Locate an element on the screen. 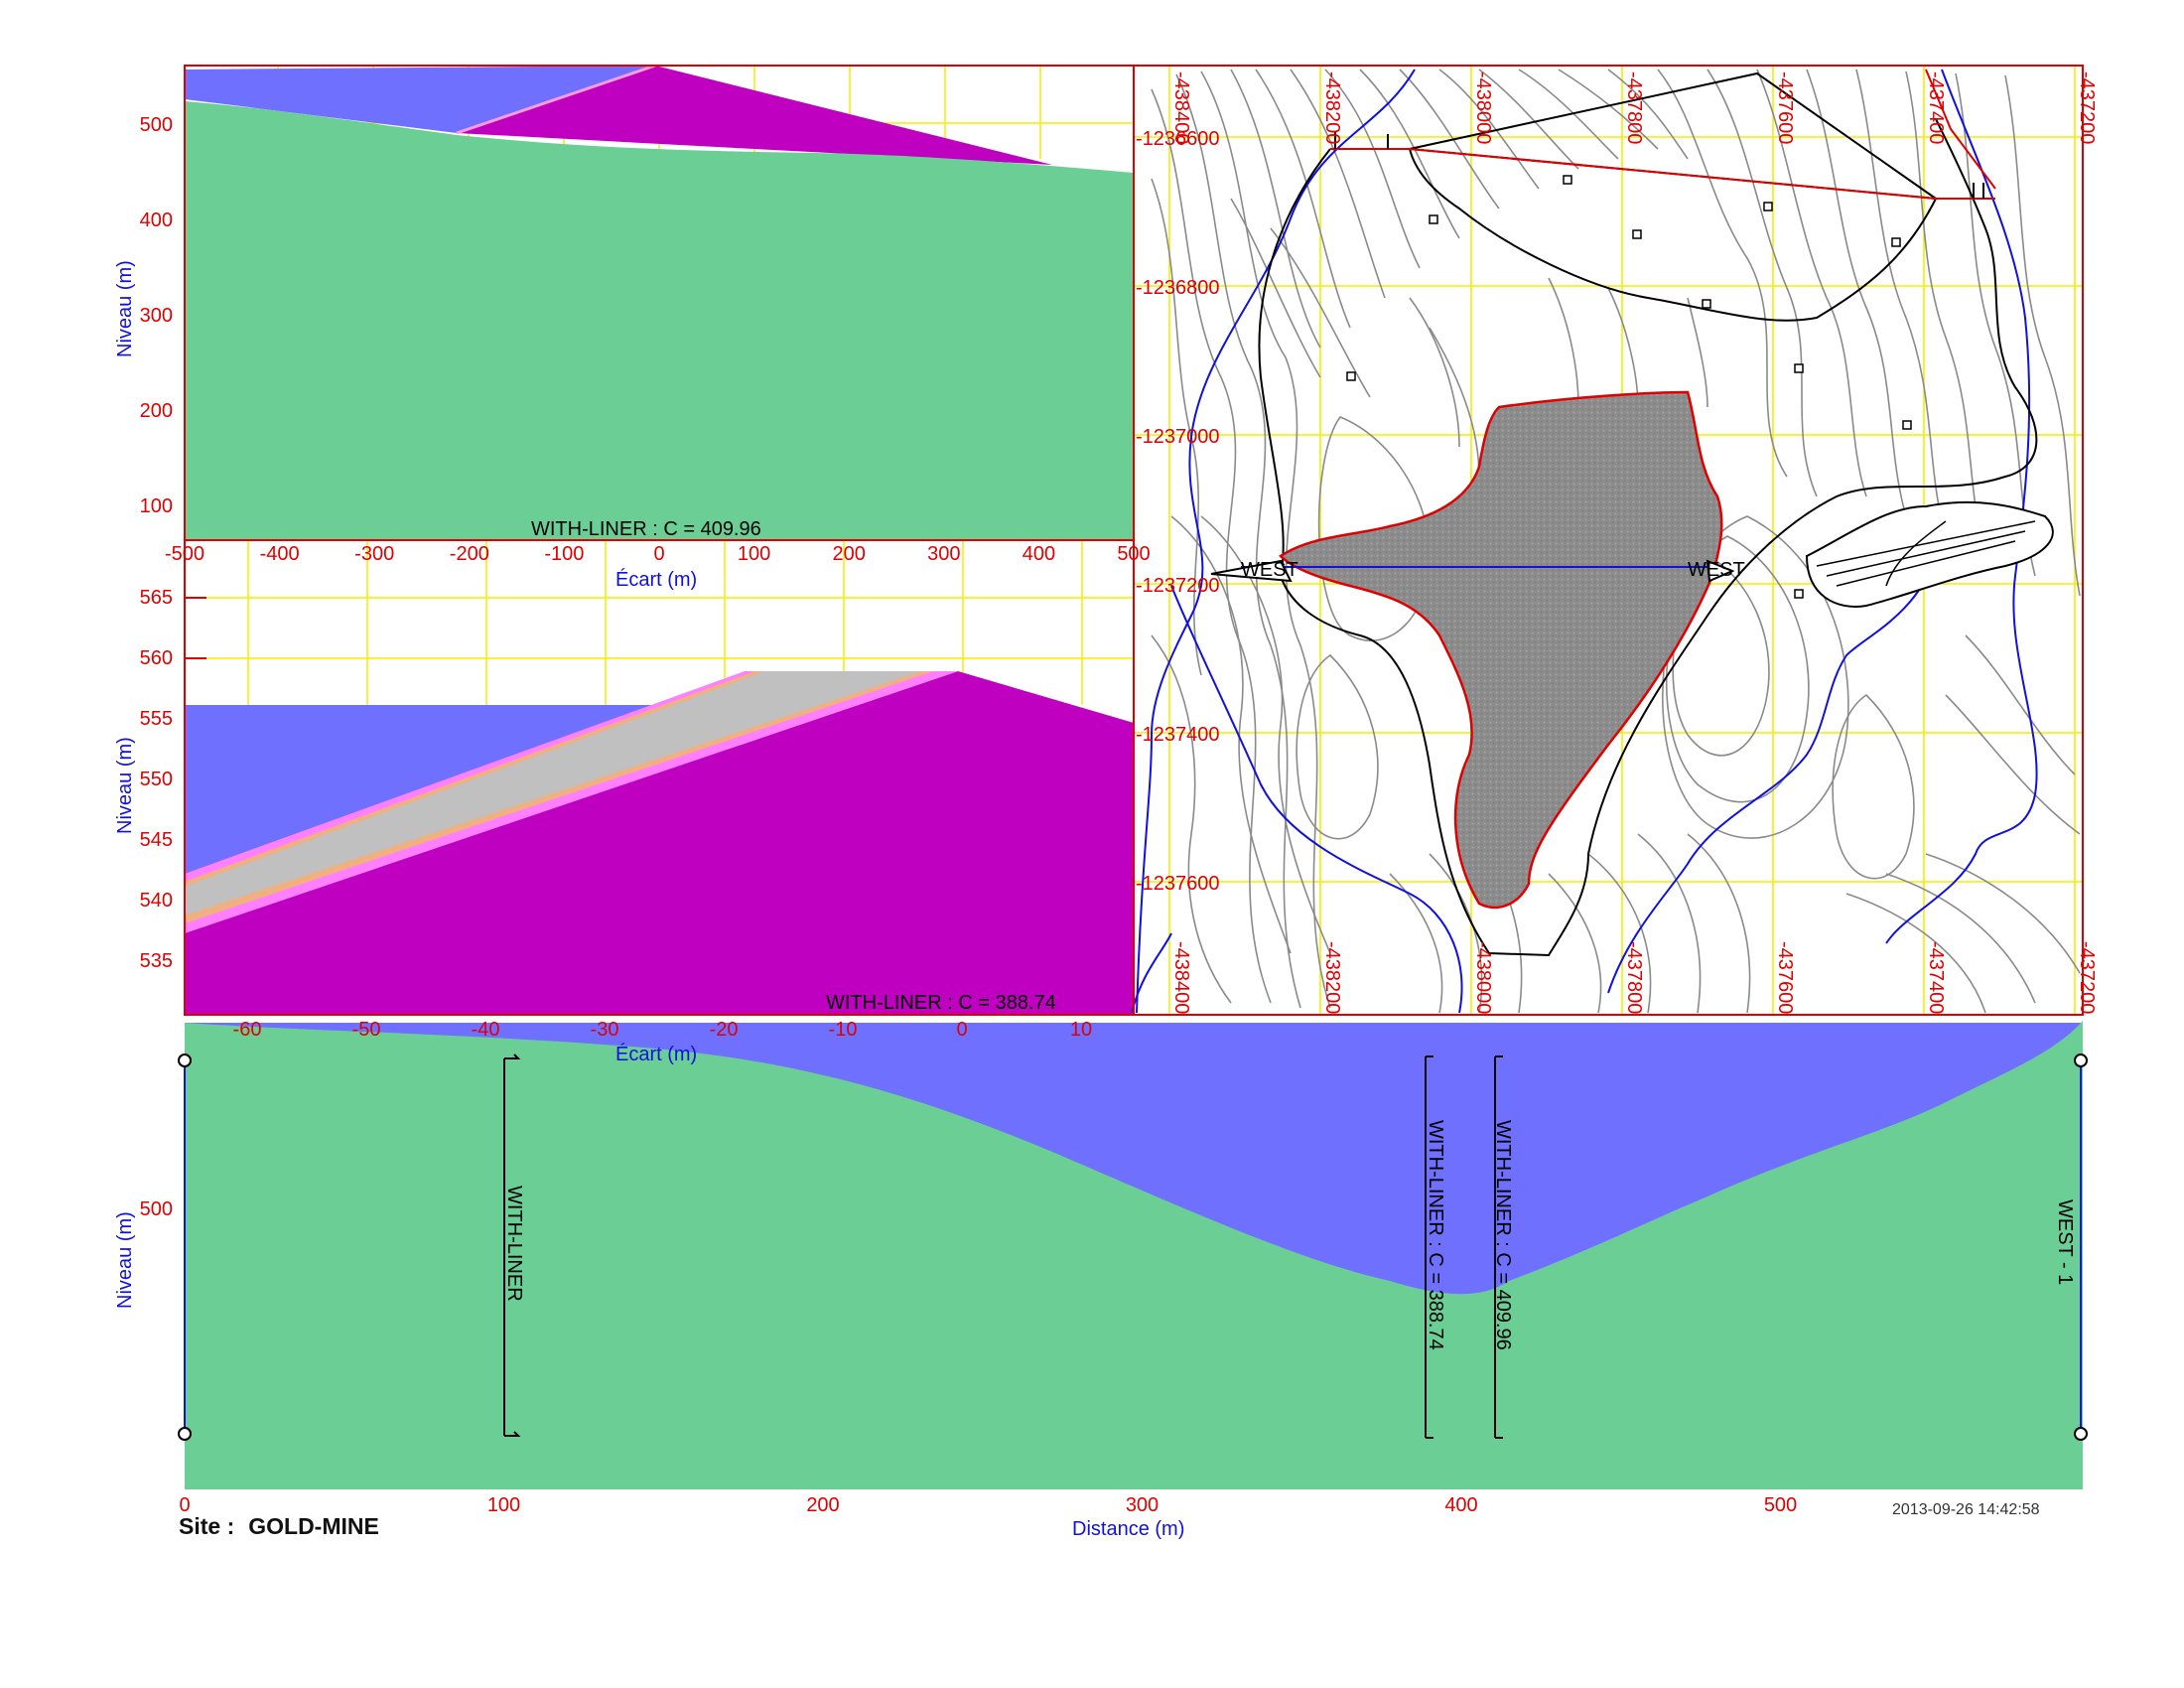 This screenshot has width=2184, height=1688. middle-y-tick-4: 545 is located at coordinates (156, 840).